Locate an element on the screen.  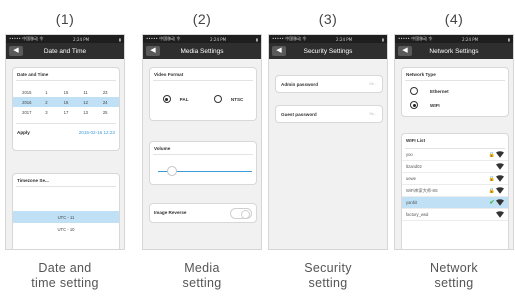
date-row-selected: 2016 2 16 12 24 is located at coordinates (66, 102).